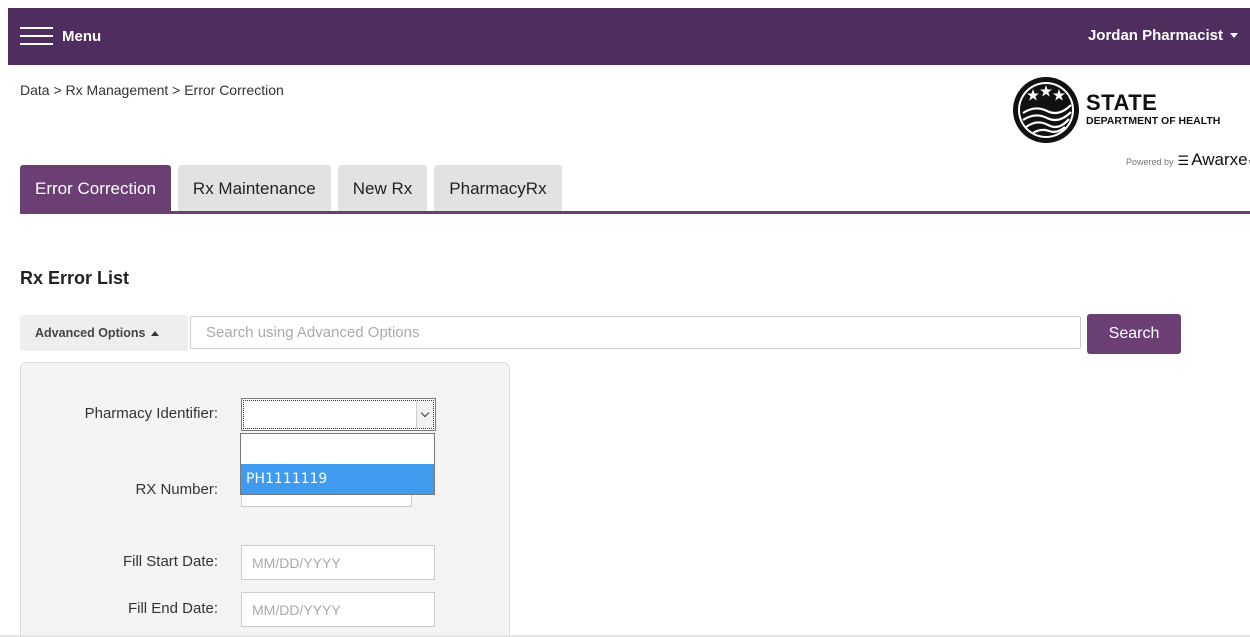 This screenshot has height=637, width=1250. I want to click on advanced-options-toggle: Advanced Options, so click(104, 333).